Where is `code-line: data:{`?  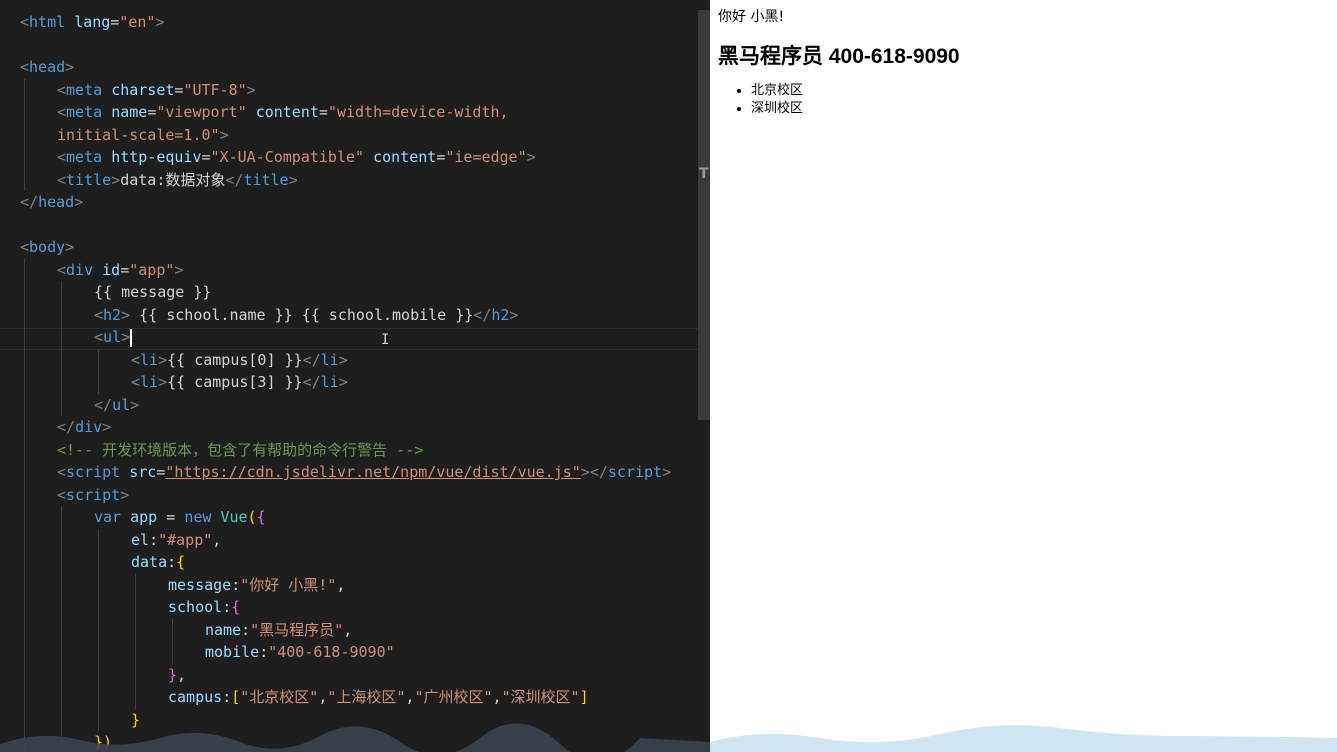 code-line: data:{ is located at coordinates (158, 562).